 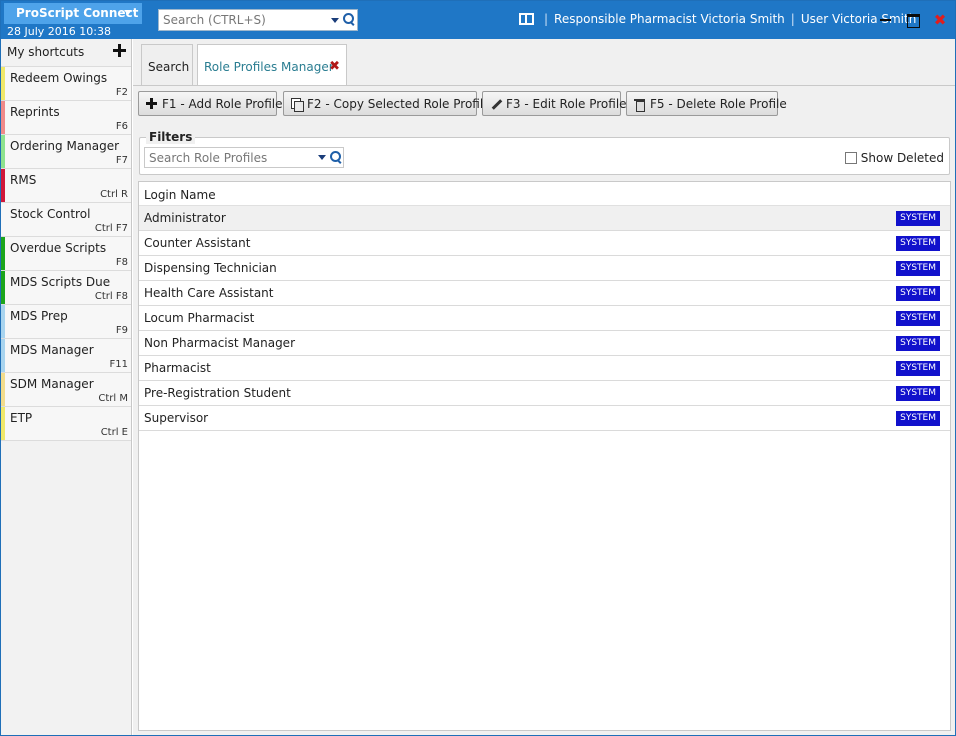 I want to click on sidebar-item-label: Stock Control, so click(x=50, y=214).